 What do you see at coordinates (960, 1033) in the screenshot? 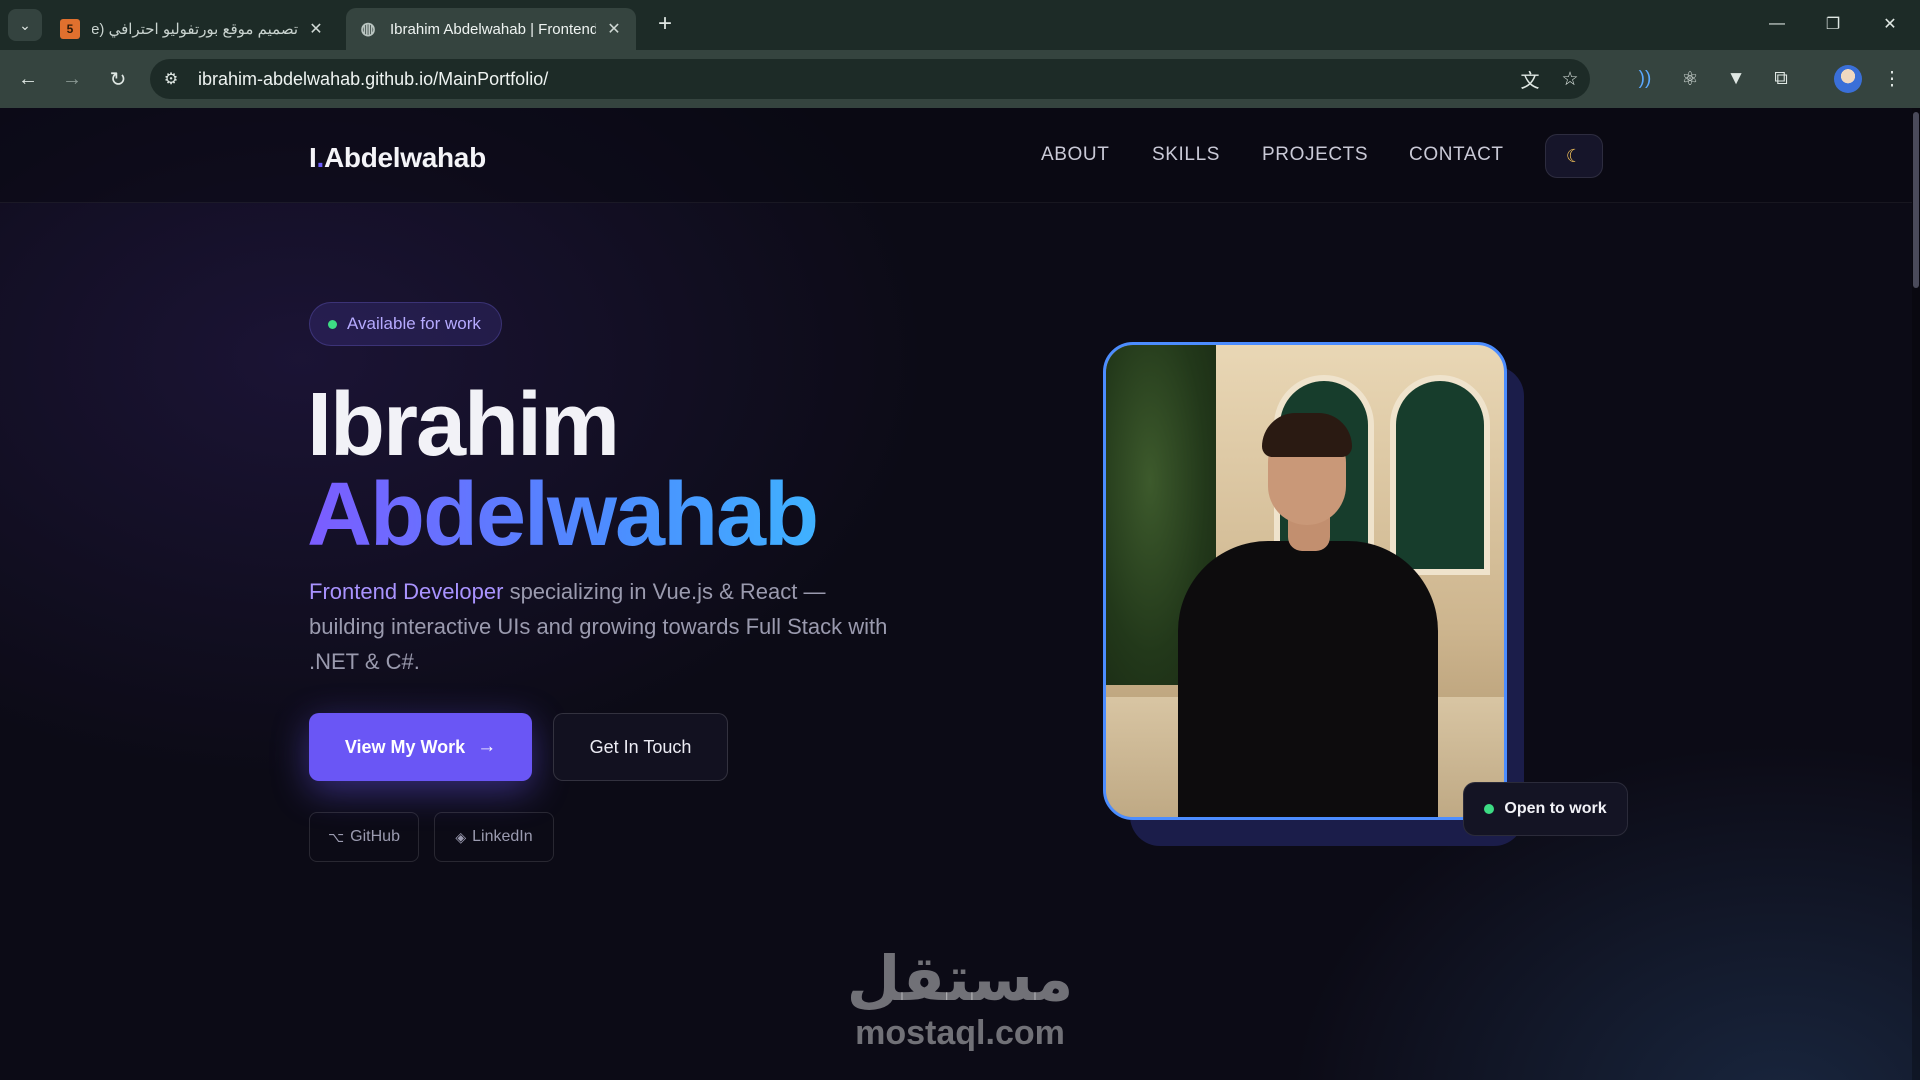
I see `watermark-latin: mostaql.com` at bounding box center [960, 1033].